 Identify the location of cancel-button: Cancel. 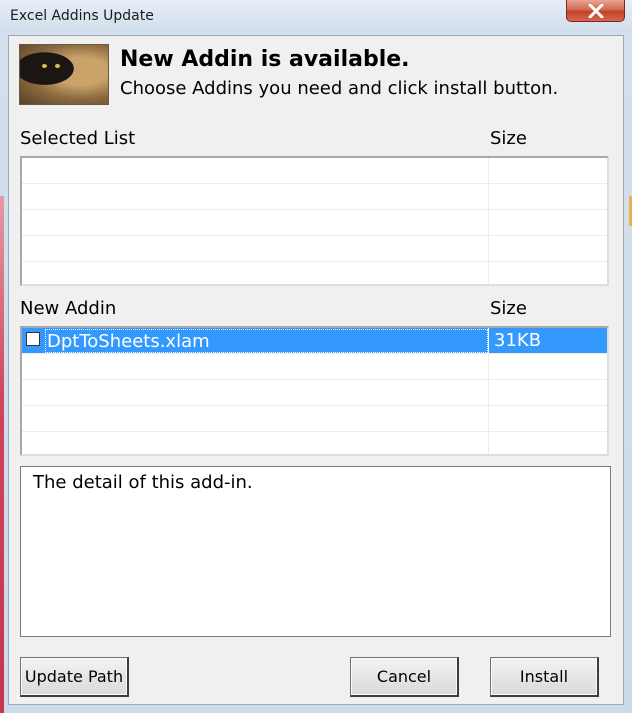
(404, 677).